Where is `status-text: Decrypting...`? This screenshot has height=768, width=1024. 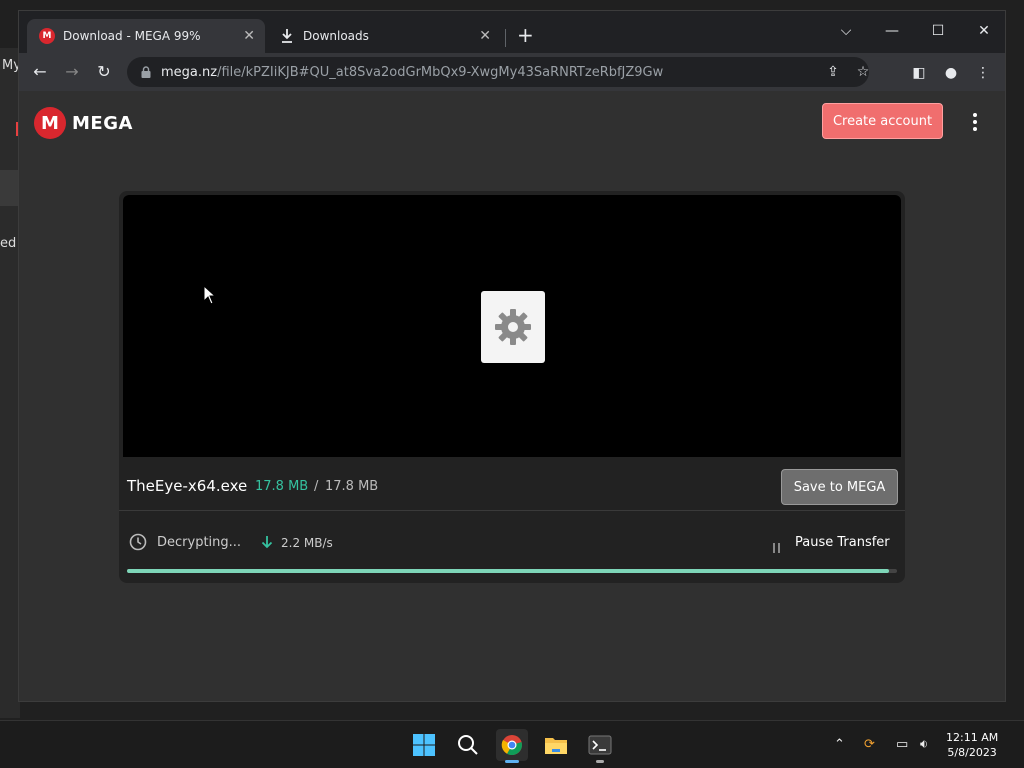 status-text: Decrypting... is located at coordinates (199, 542).